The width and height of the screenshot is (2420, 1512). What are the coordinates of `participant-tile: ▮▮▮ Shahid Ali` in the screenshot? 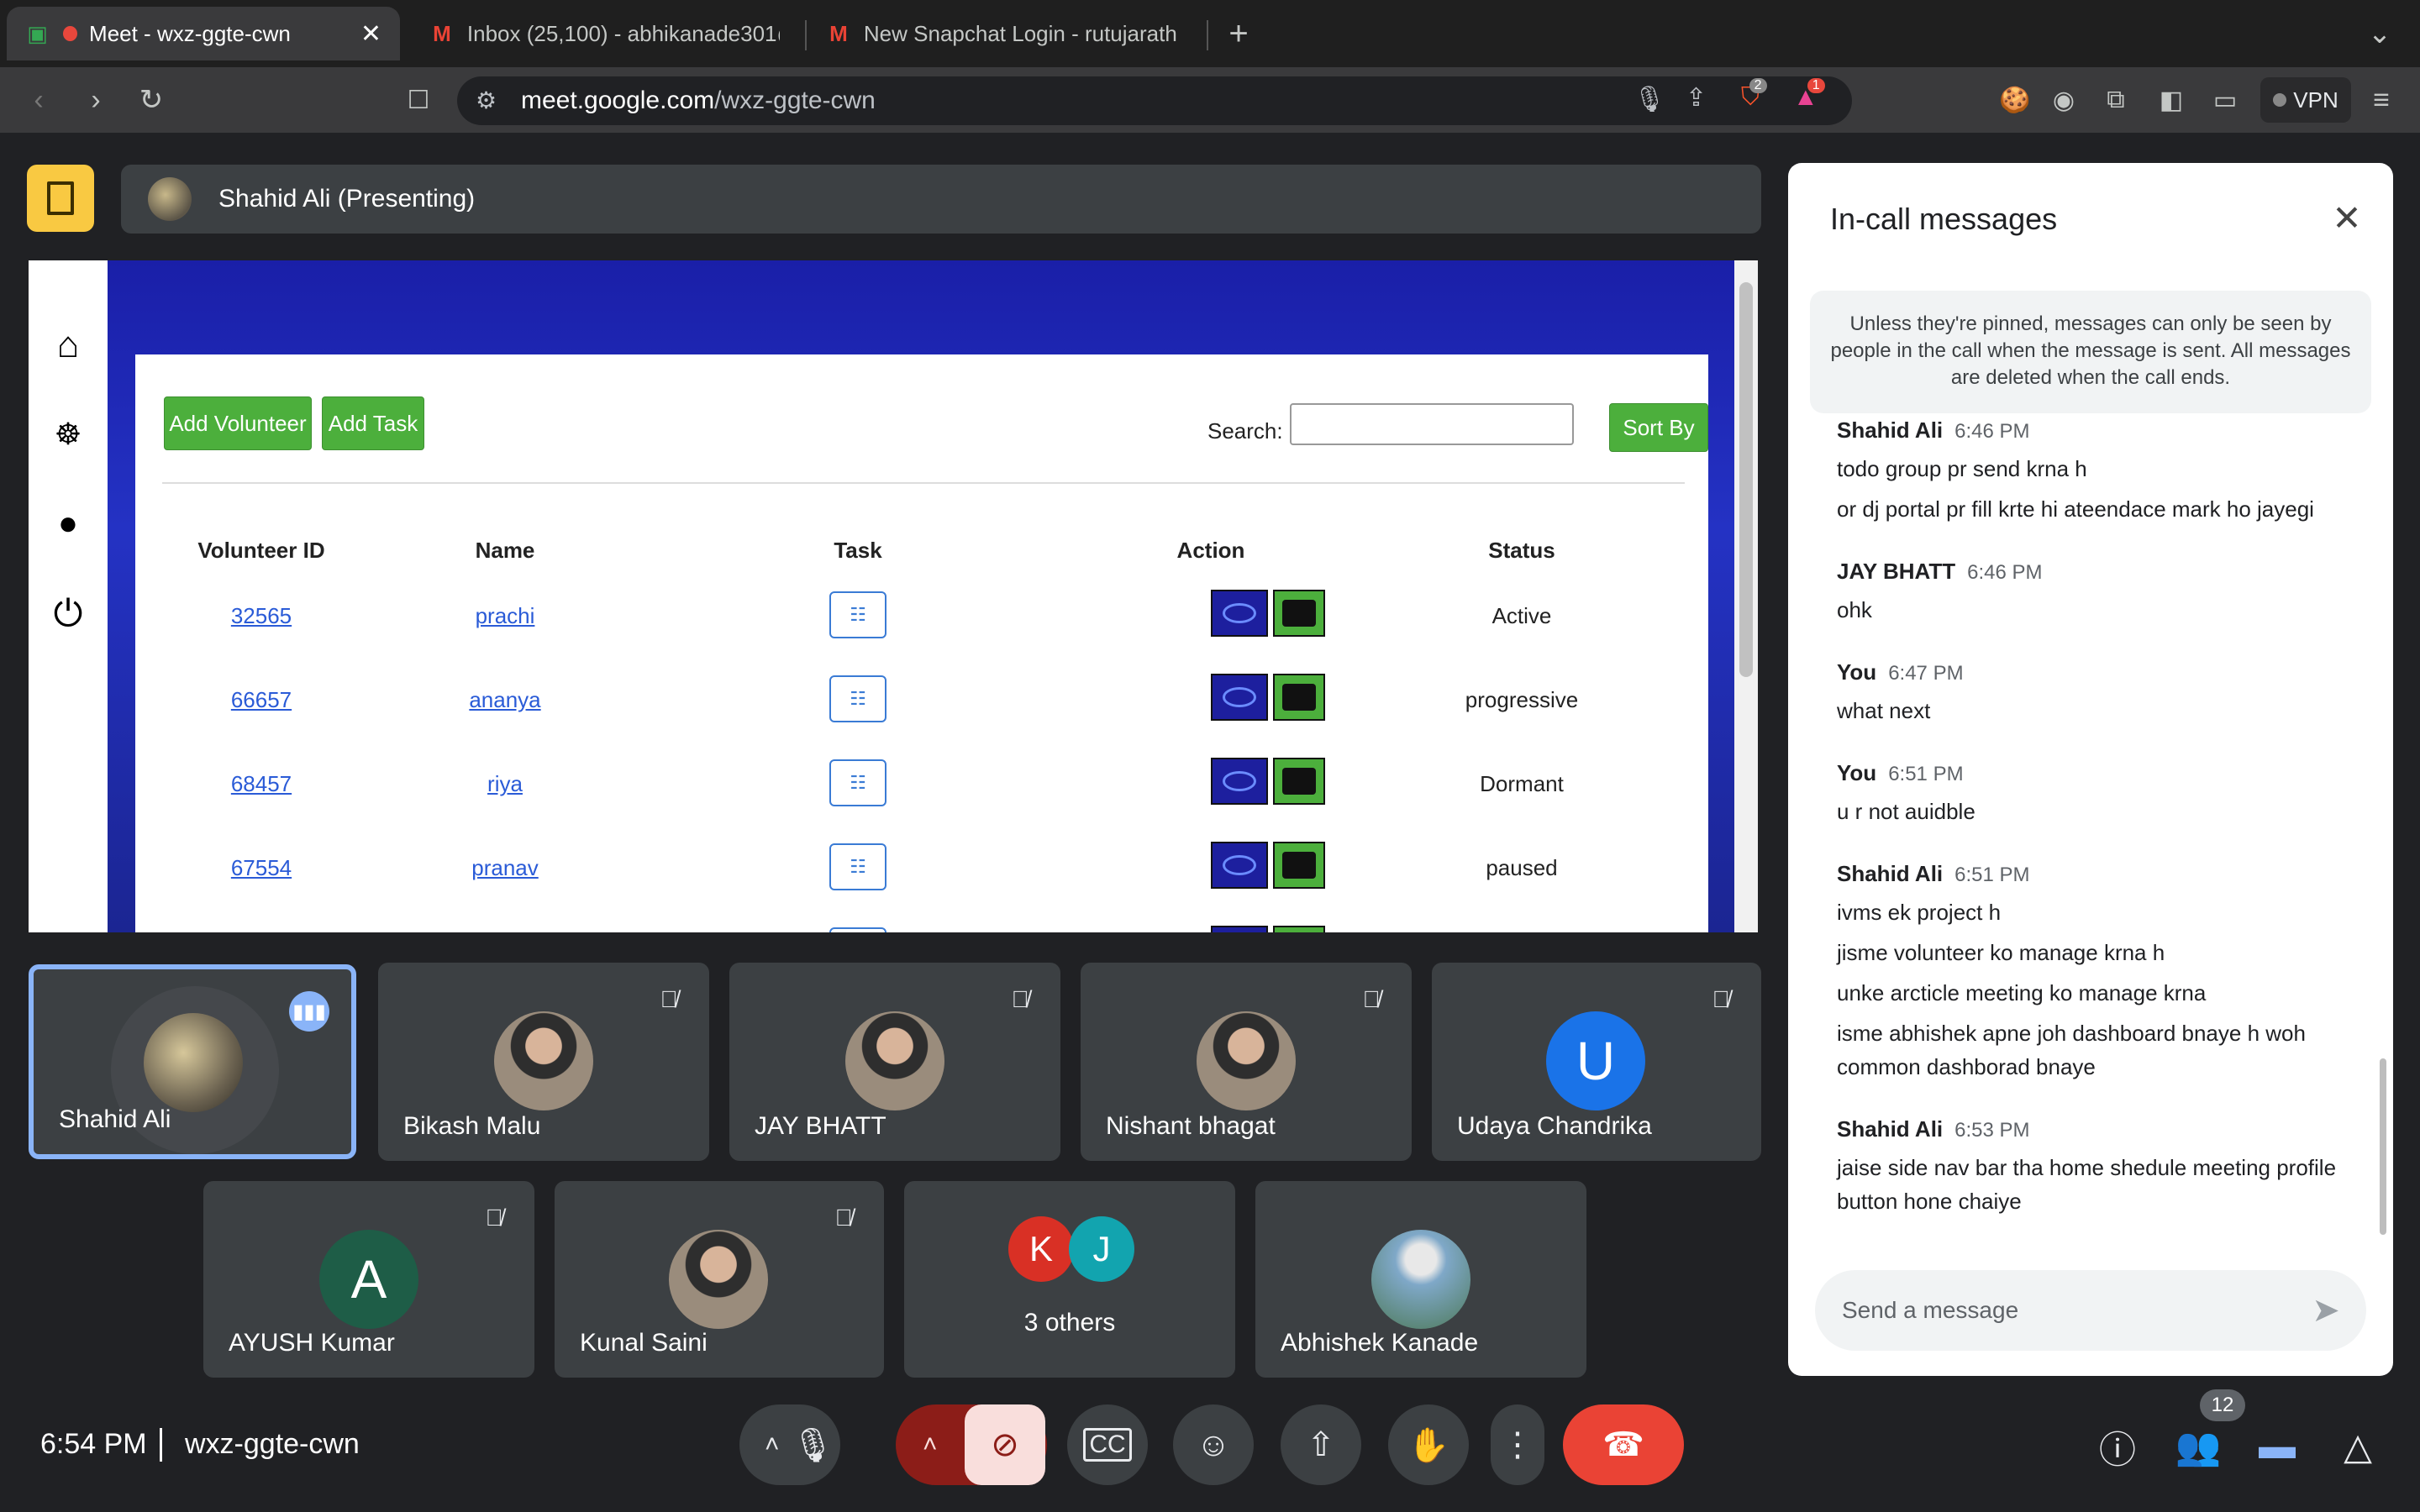 It's located at (192, 1061).